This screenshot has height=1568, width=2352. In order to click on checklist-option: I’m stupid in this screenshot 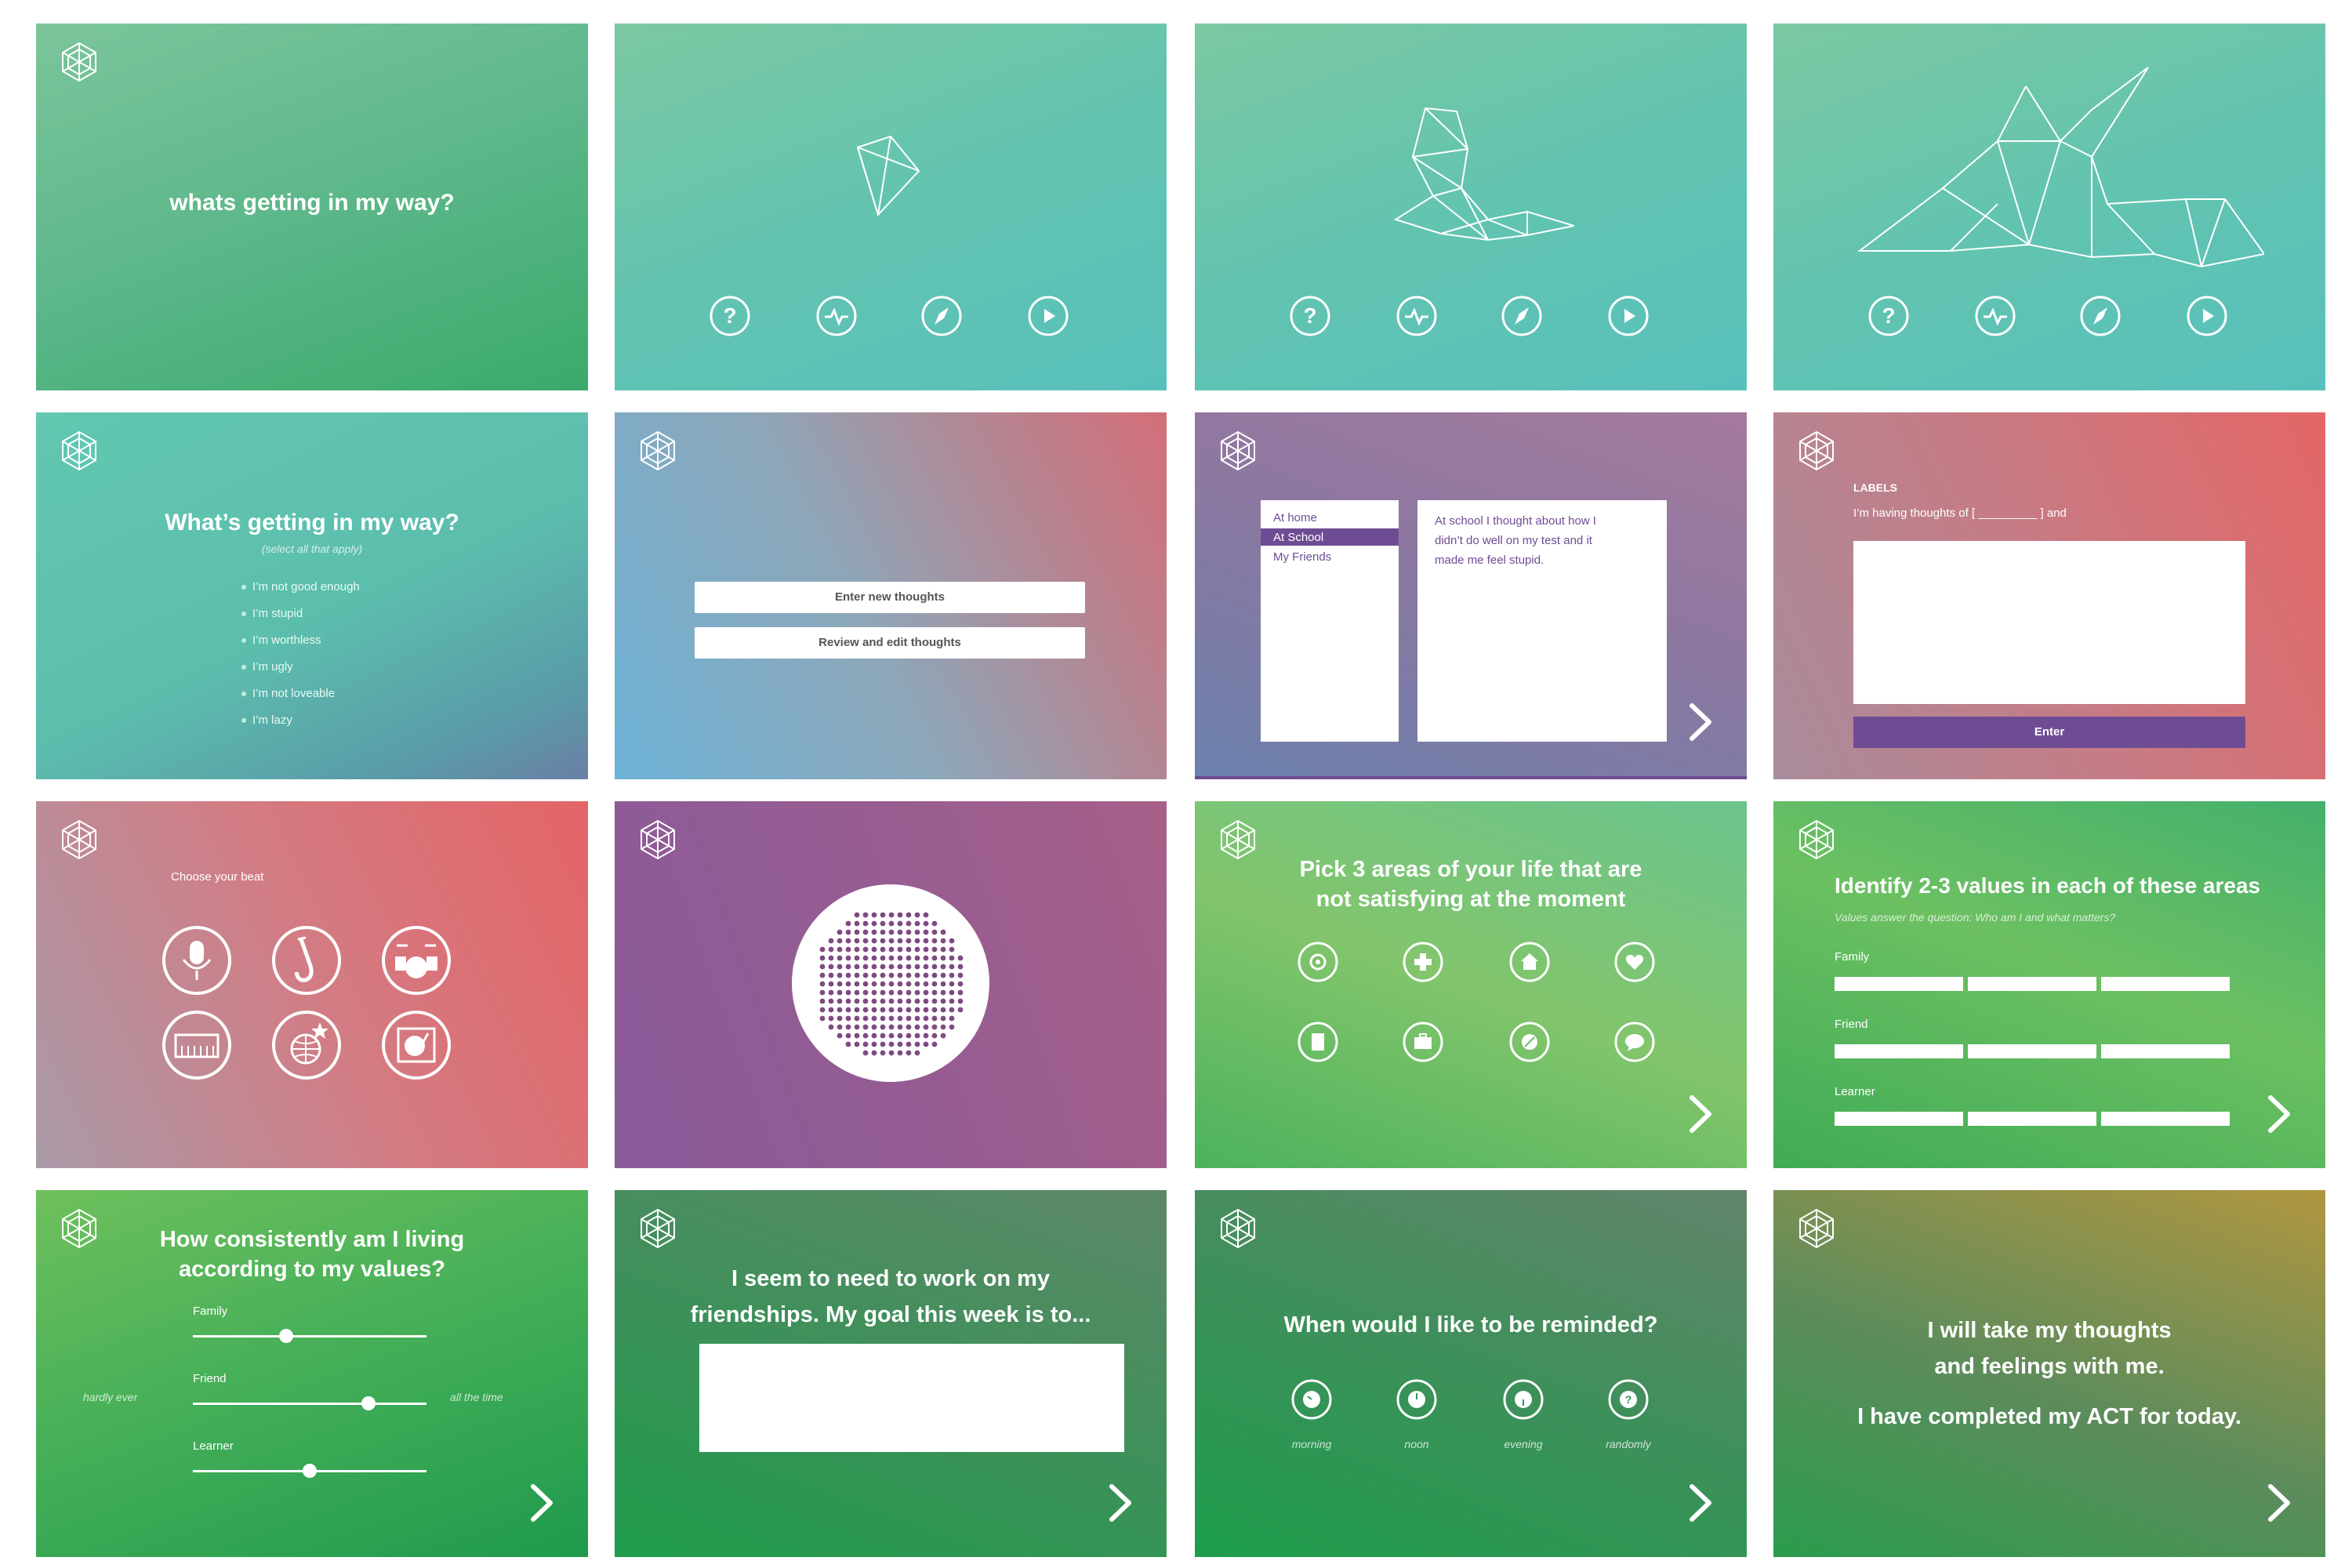, I will do `click(272, 613)`.